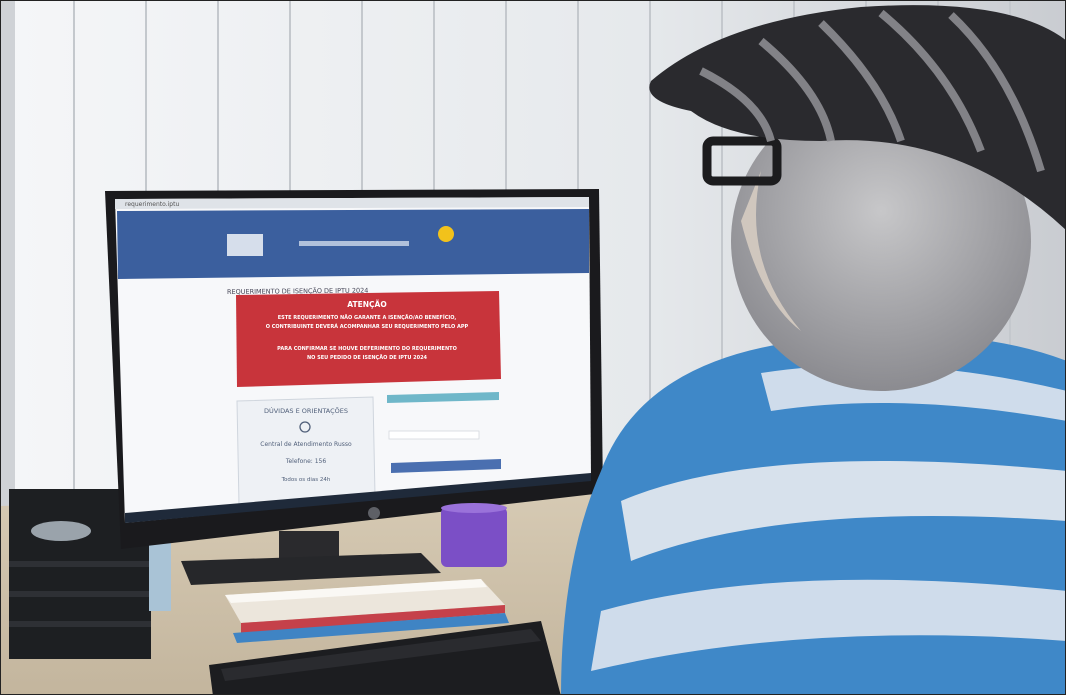 This screenshot has height=695, width=1066. What do you see at coordinates (152, 204) in the screenshot?
I see `browser-url: requerimento.iptu` at bounding box center [152, 204].